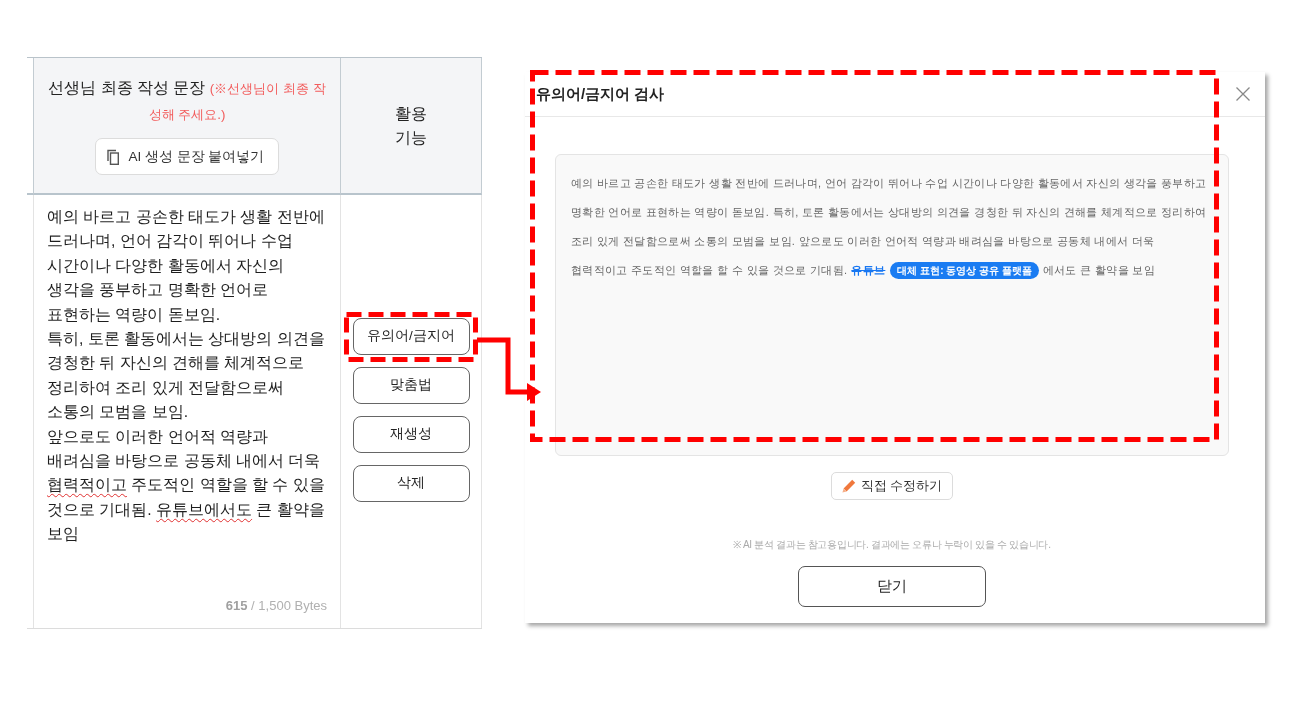 Image resolution: width=1290 pixels, height=717 pixels. I want to click on column-heading: 활용 기능, so click(411, 125).